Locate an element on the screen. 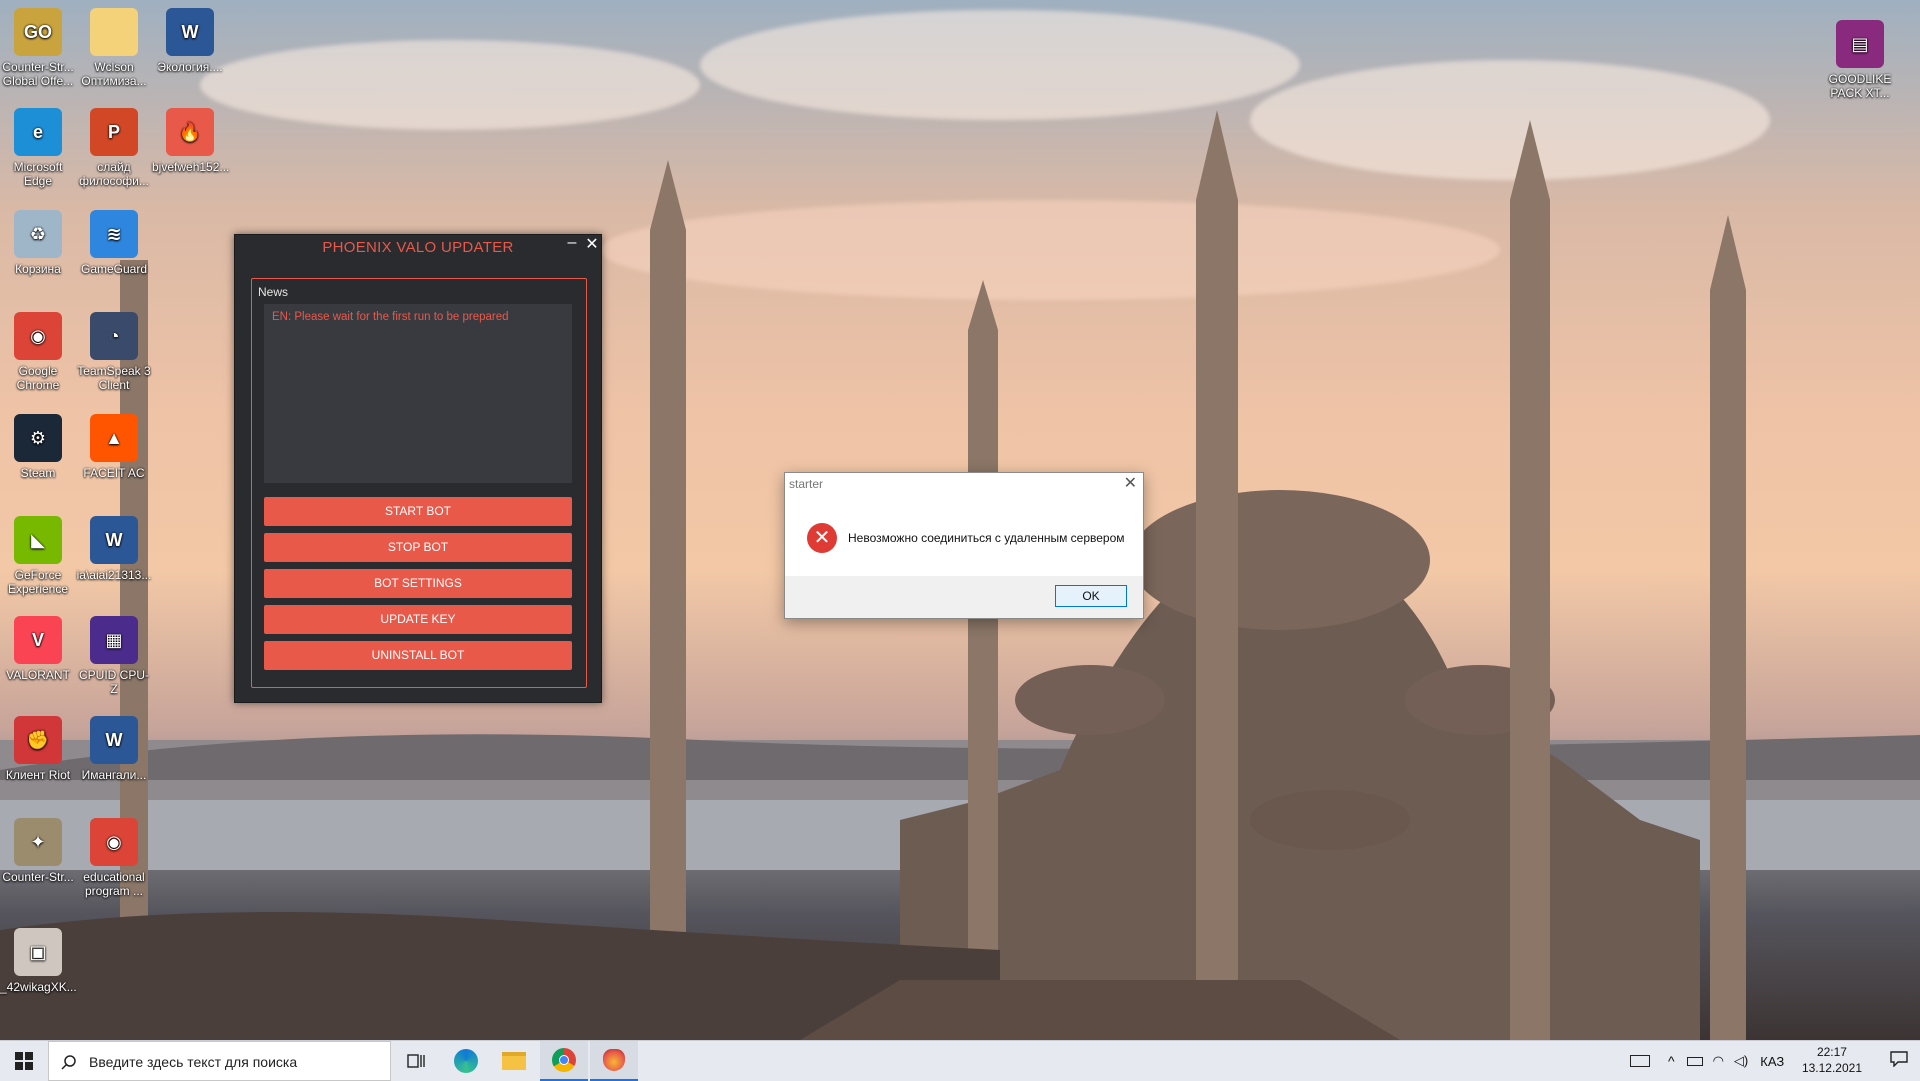 Image resolution: width=1920 pixels, height=1081 pixels. bot-settings-button: BOT SETTINGS is located at coordinates (418, 583).